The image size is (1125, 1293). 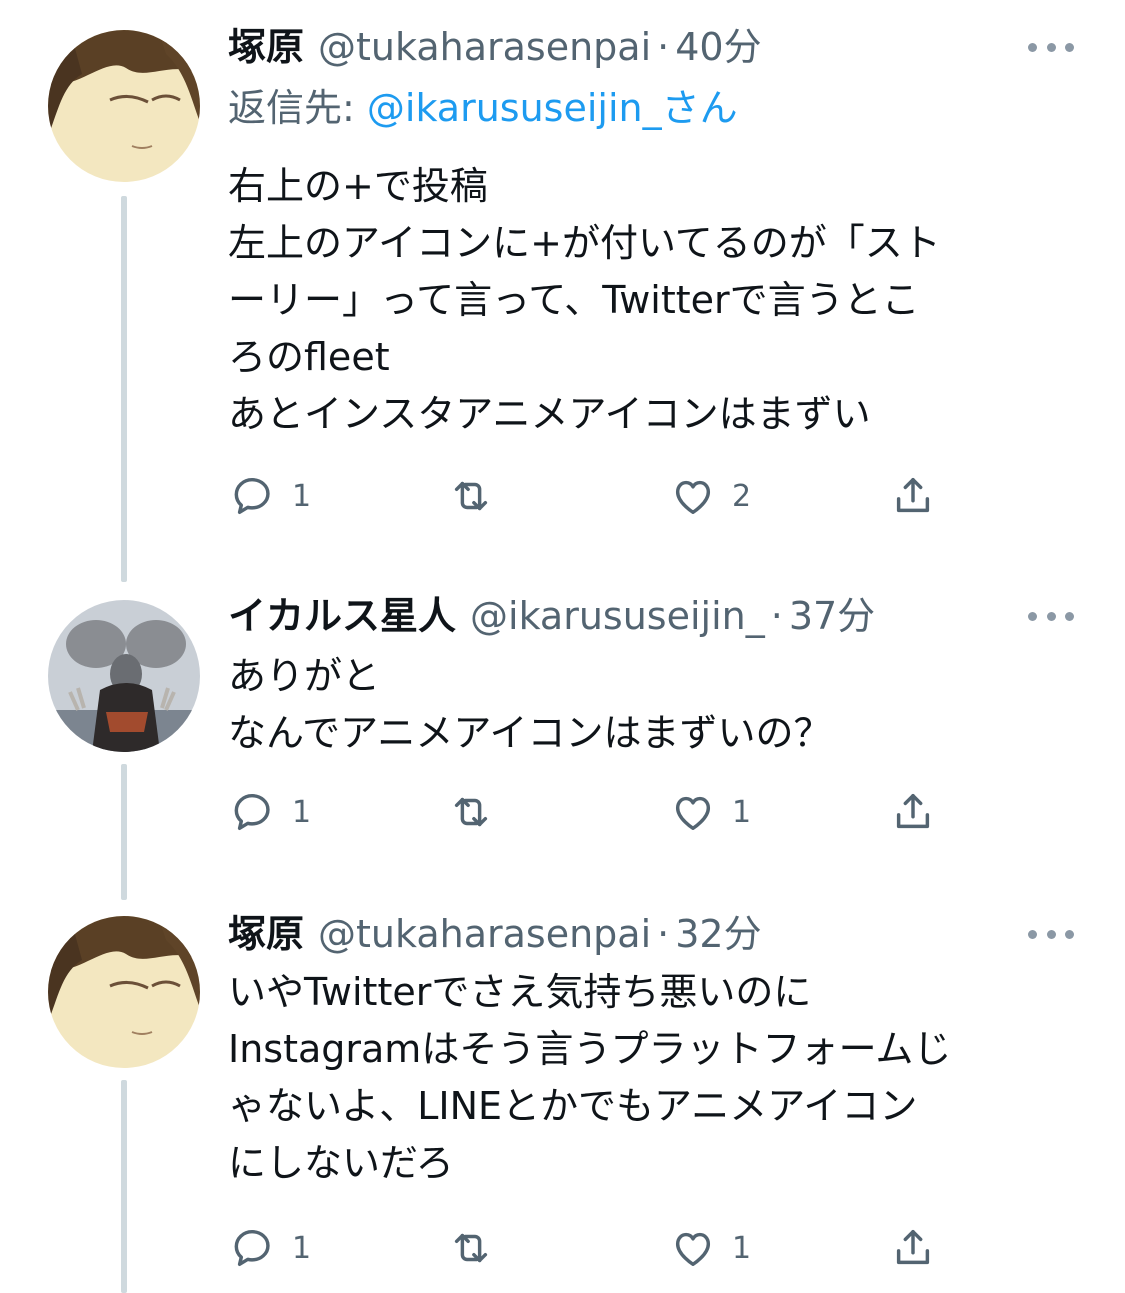 What do you see at coordinates (309, 357) in the screenshot?
I see `tweet-text-line: ろのfleet` at bounding box center [309, 357].